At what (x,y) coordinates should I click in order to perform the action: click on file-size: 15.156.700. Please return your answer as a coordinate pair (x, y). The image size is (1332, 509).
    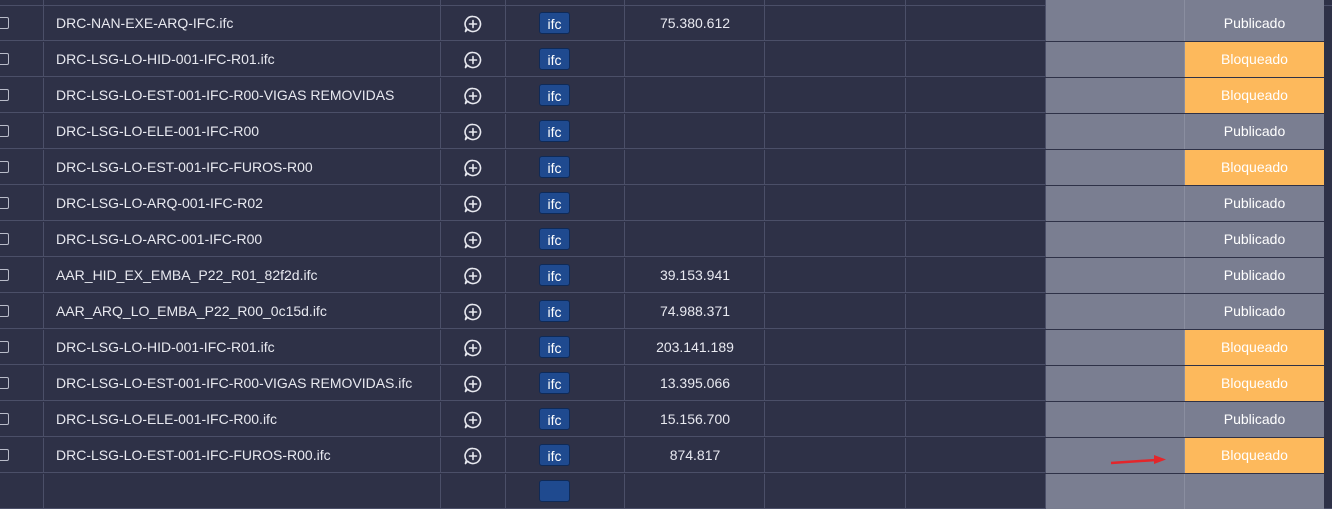
    Looking at the image, I should click on (695, 419).